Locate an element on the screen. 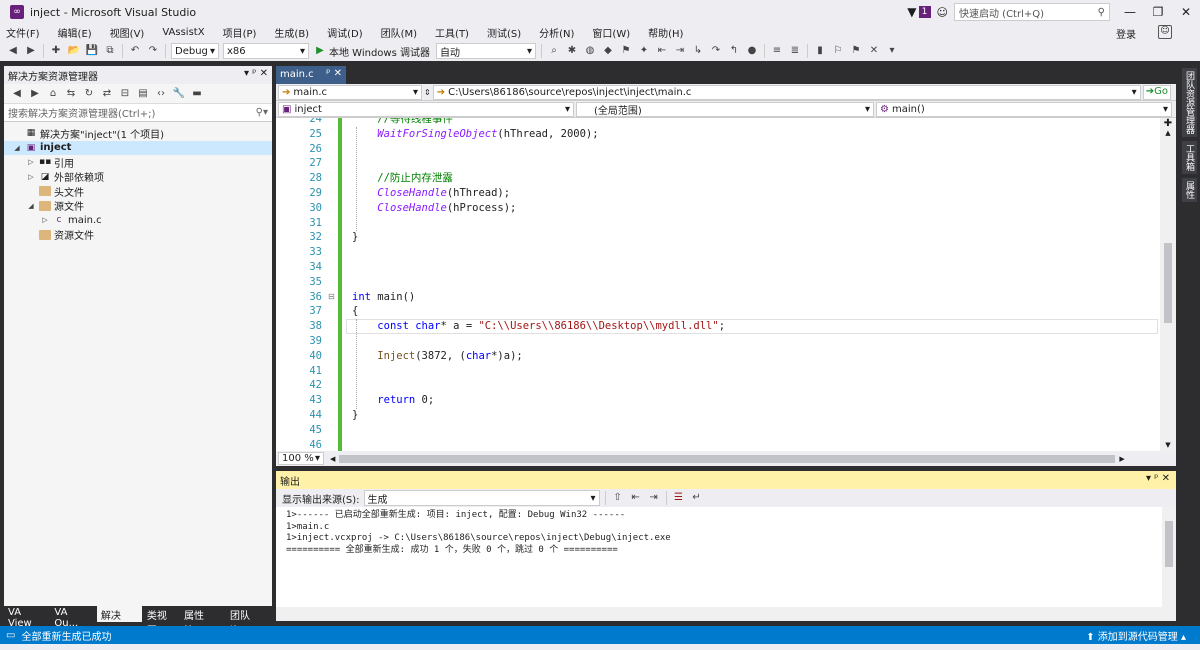  next-bookmark-icon: ⚑ is located at coordinates (856, 51).